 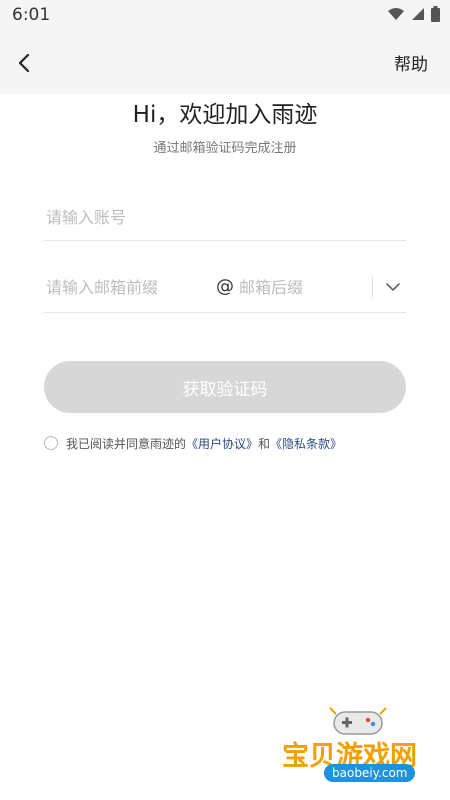 What do you see at coordinates (393, 287) in the screenshot?
I see `chevron-down-icon` at bounding box center [393, 287].